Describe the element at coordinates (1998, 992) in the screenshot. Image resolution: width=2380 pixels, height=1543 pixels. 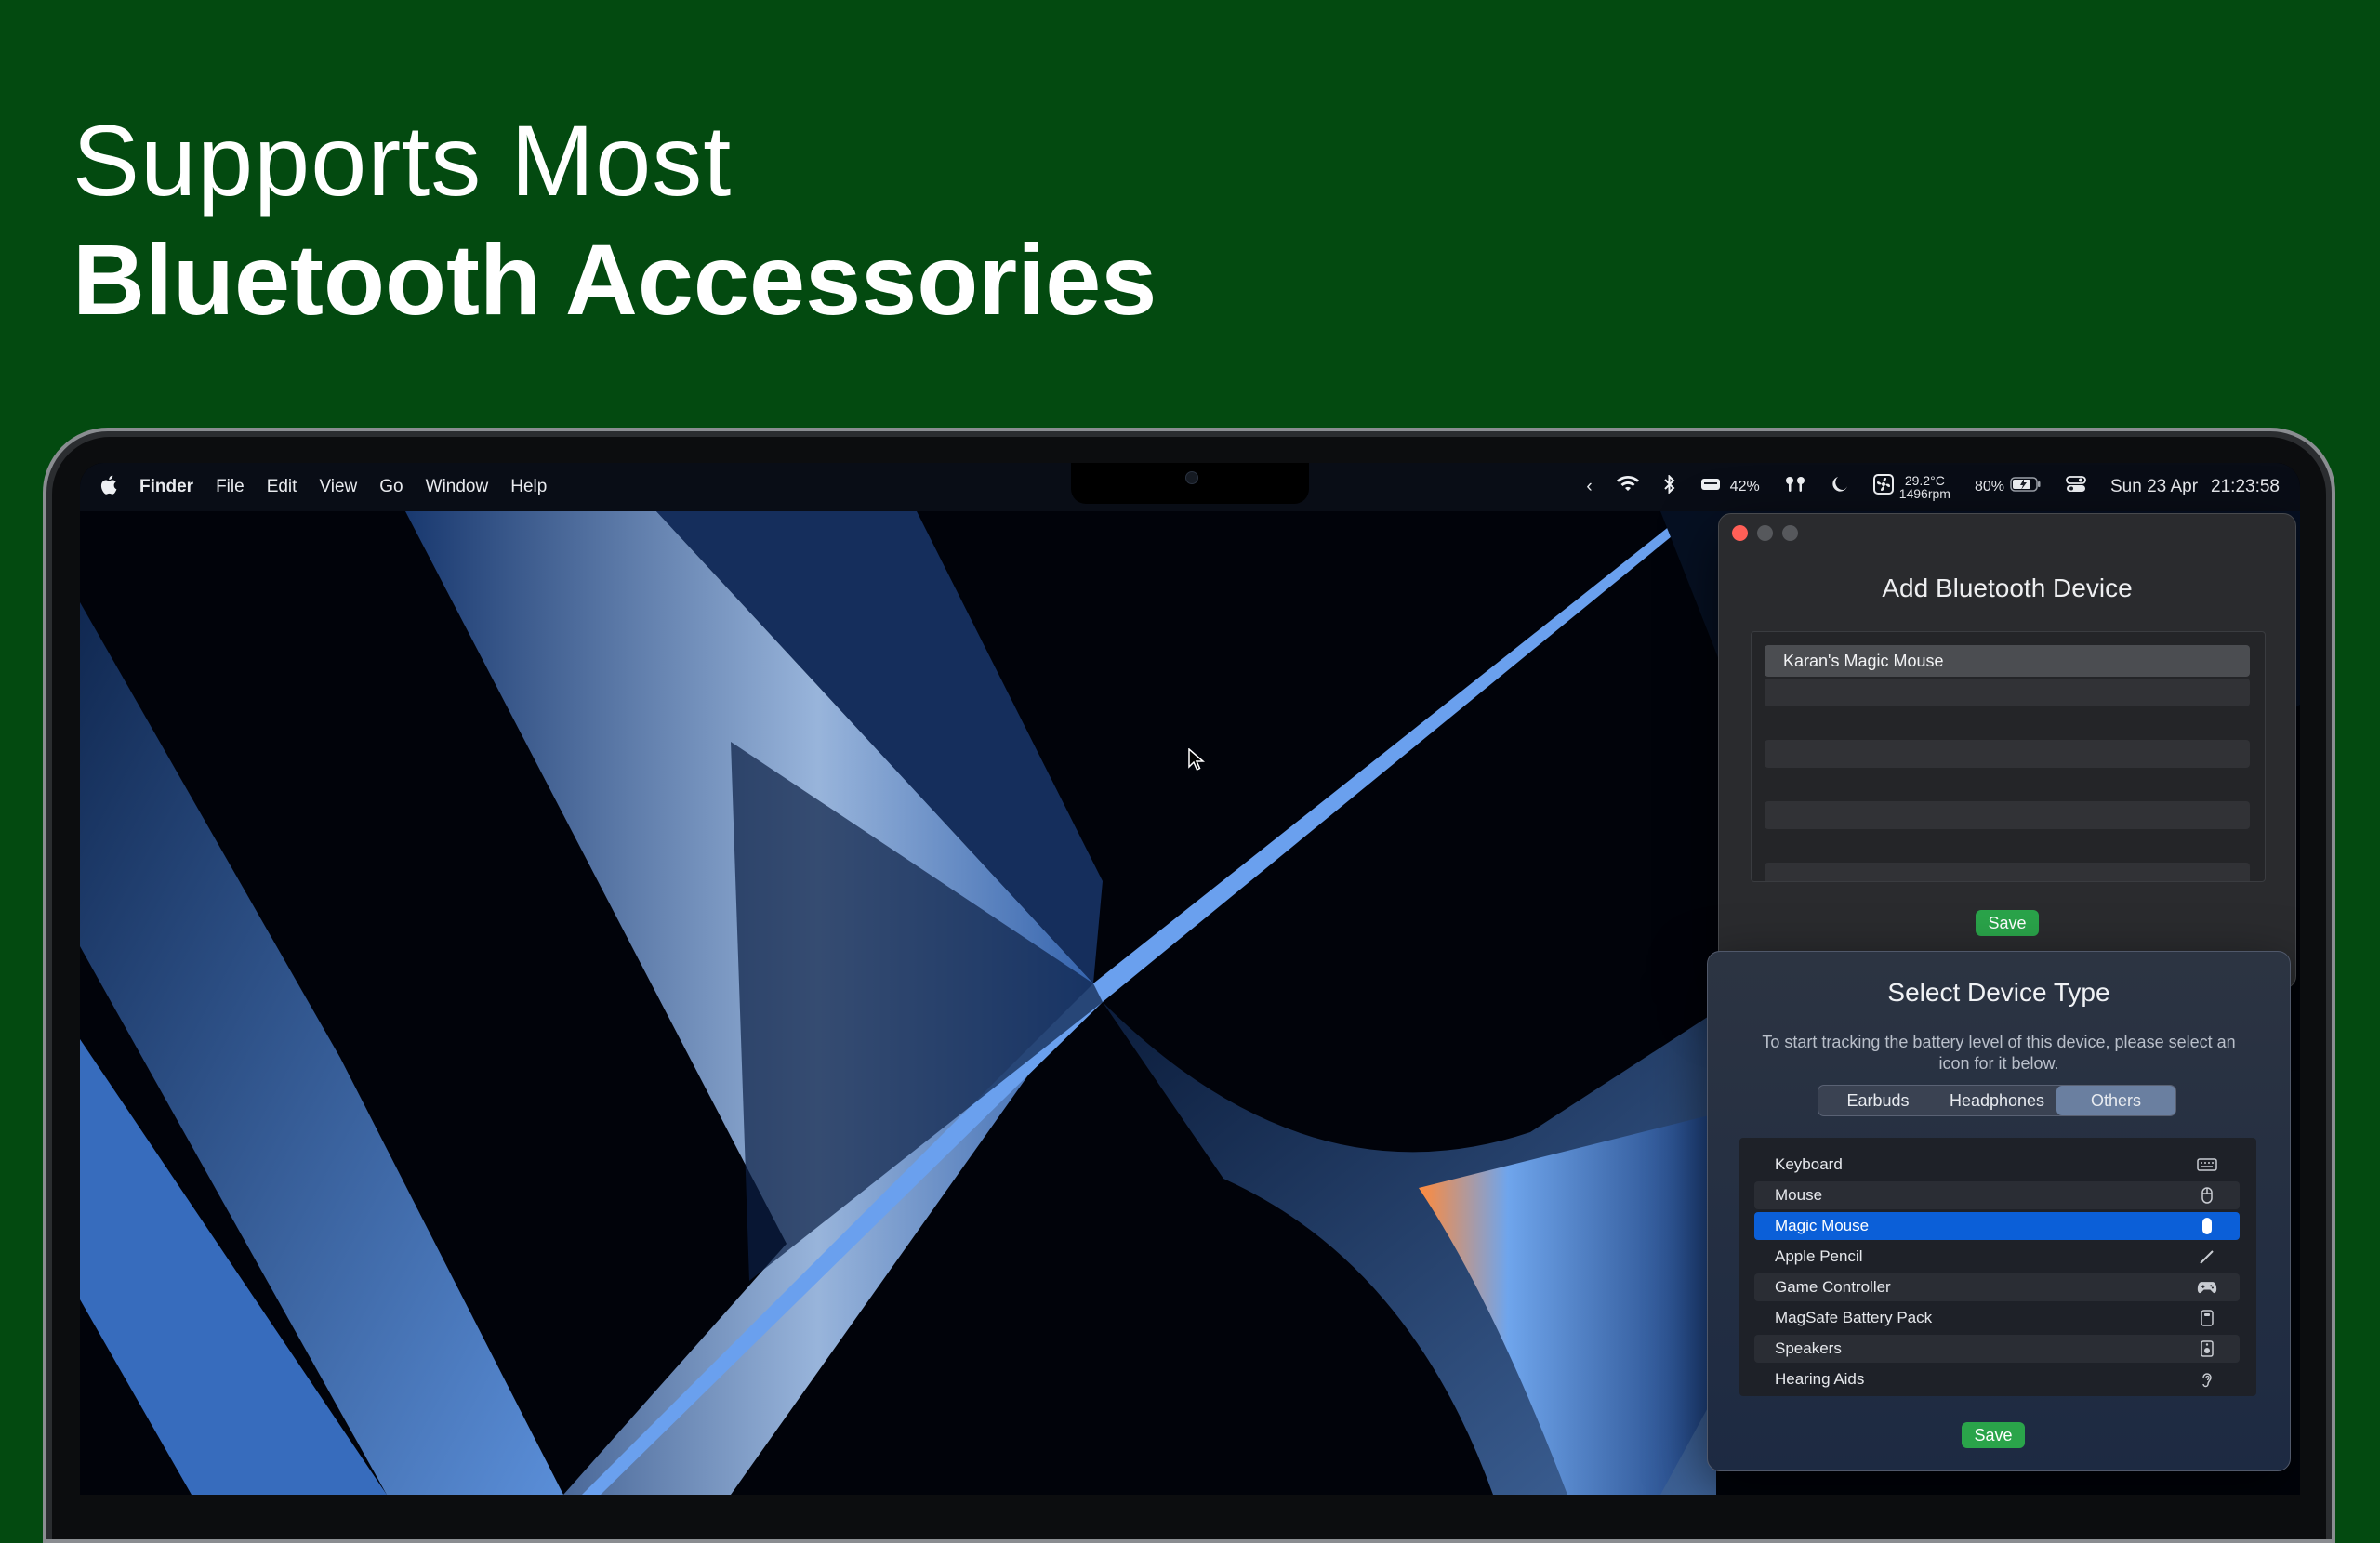
I see `popover-title: Select Device Type` at that location.